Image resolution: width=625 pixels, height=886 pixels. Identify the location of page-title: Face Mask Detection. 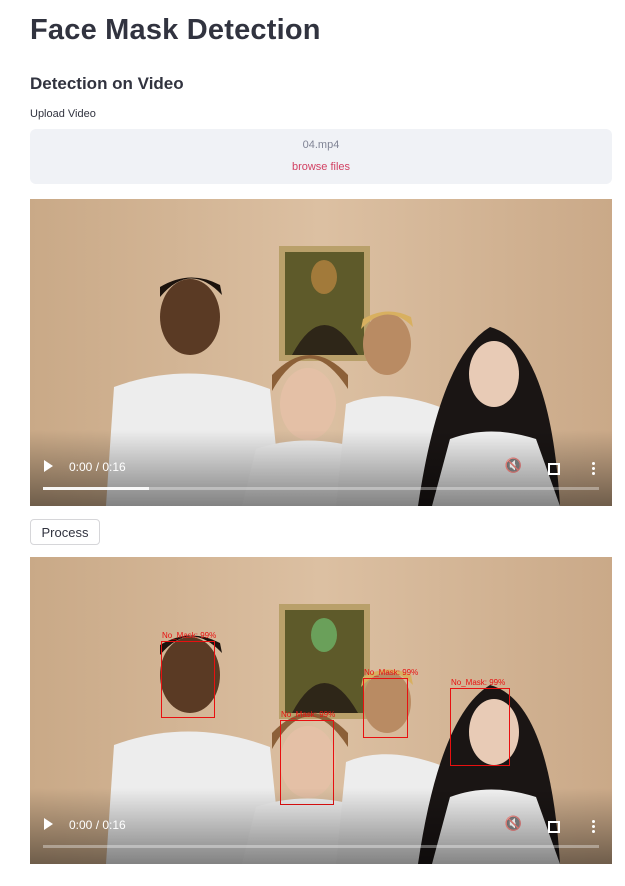
(175, 30).